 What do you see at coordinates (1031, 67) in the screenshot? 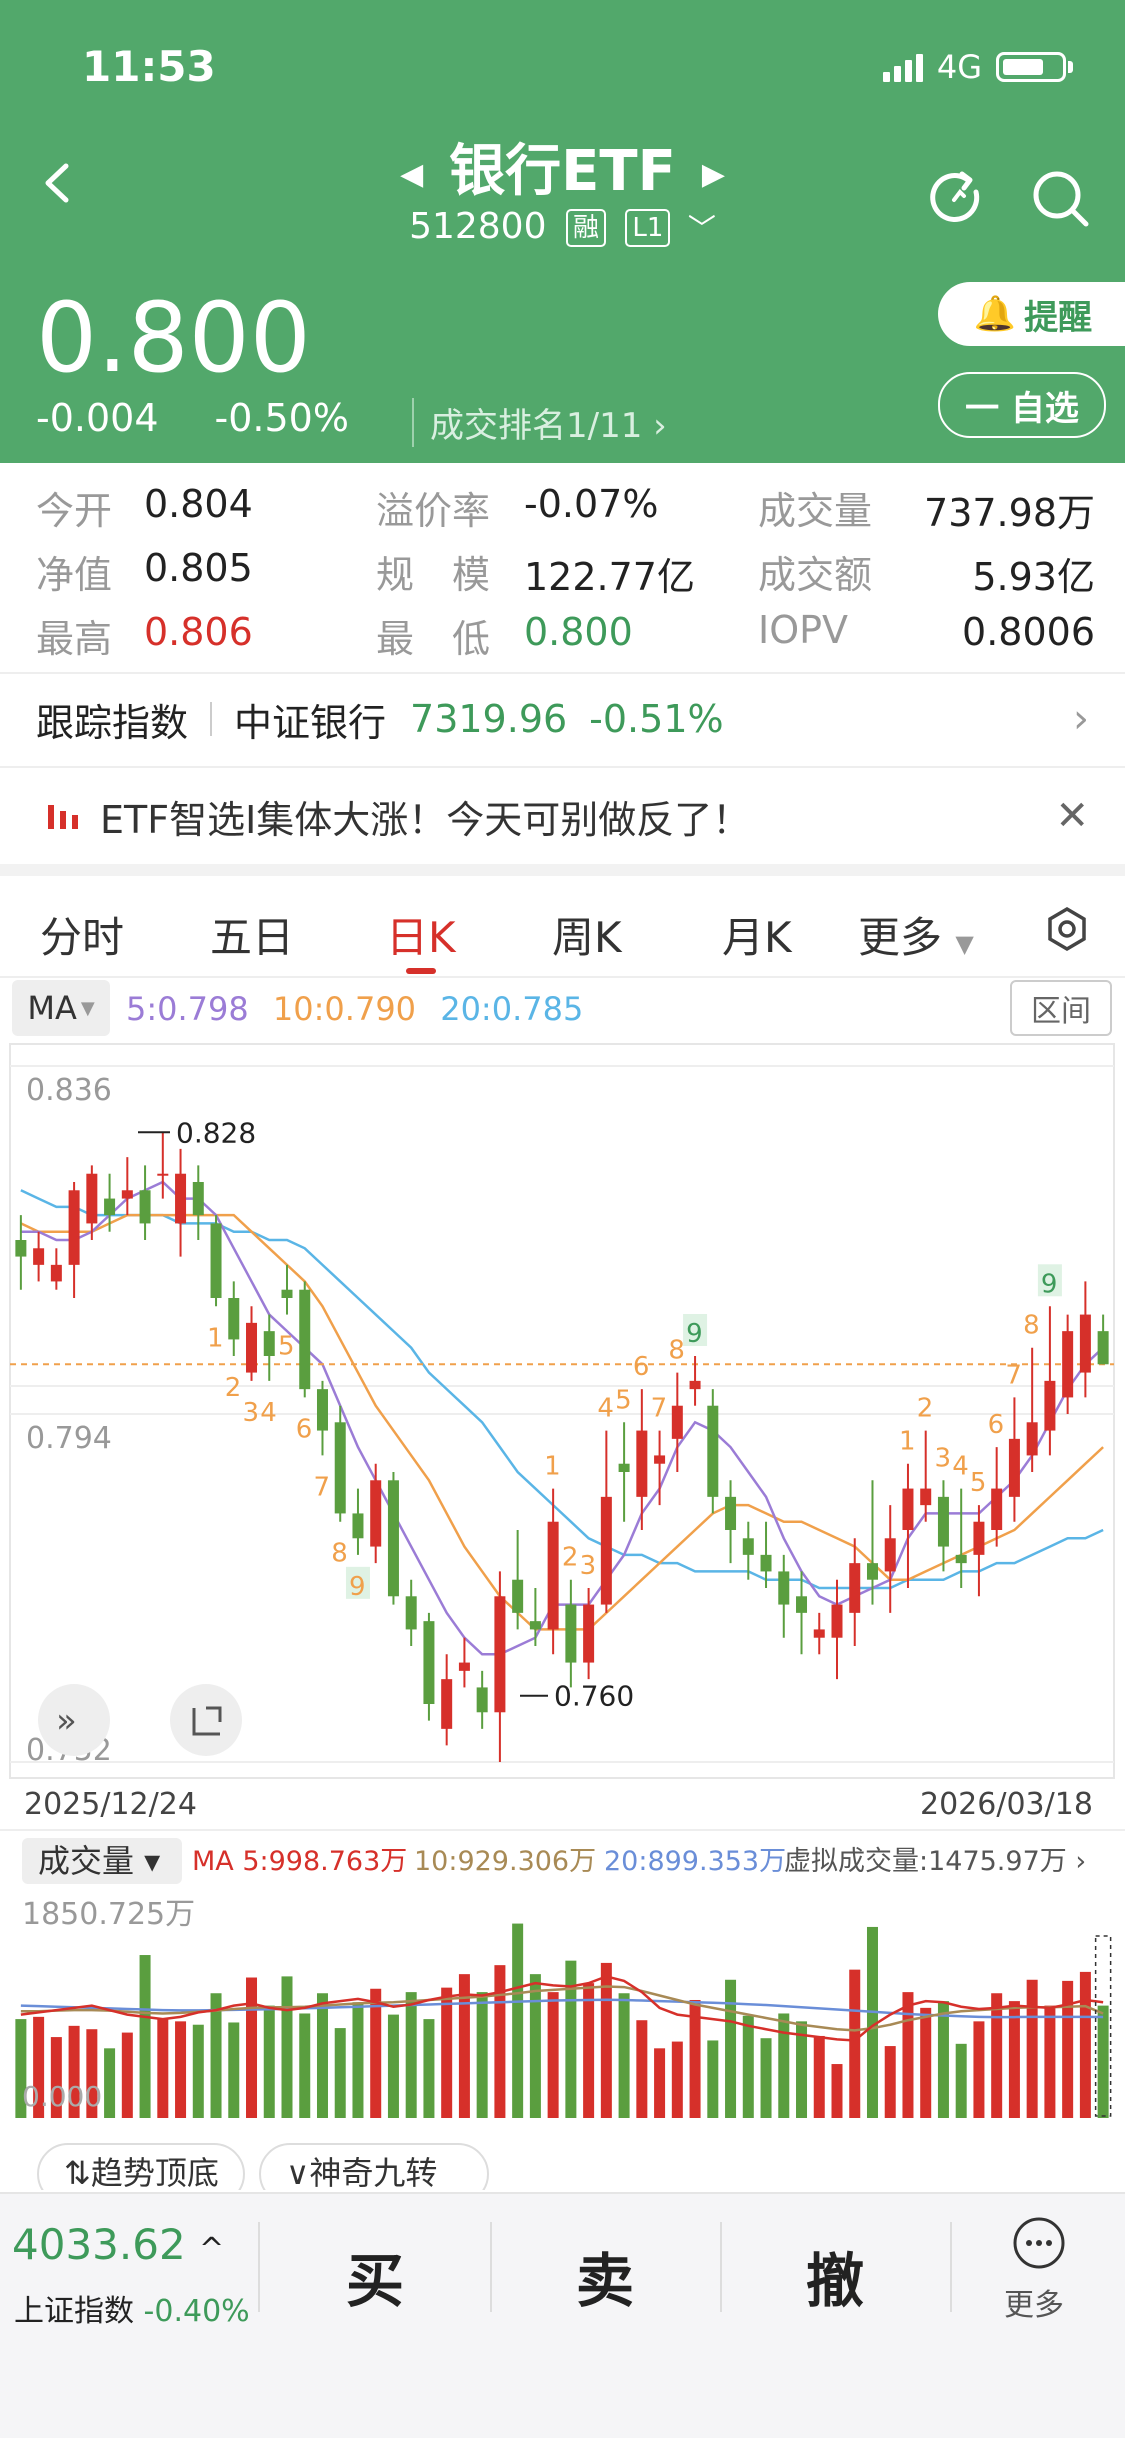
I see `battery-icon` at bounding box center [1031, 67].